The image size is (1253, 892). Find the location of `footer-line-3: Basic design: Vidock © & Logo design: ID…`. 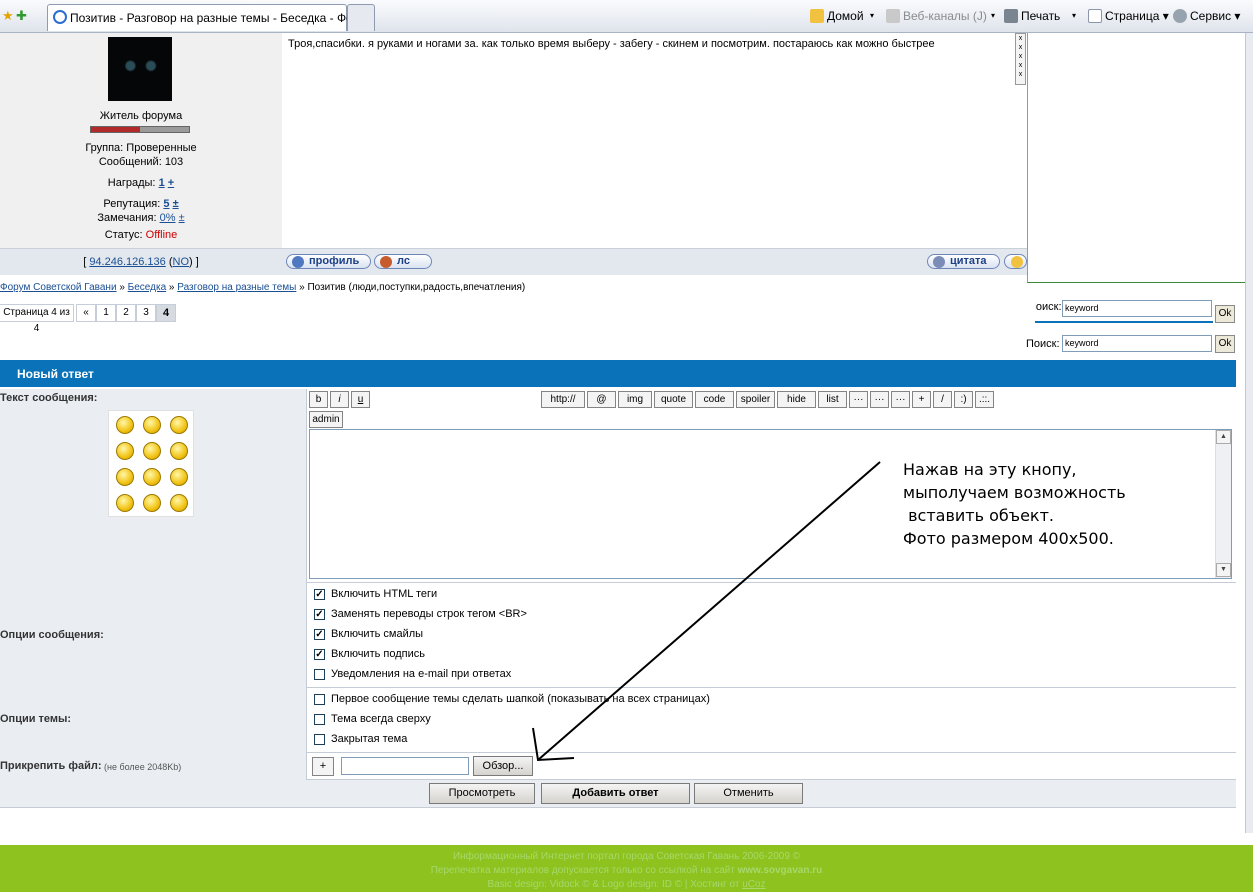

footer-line-3: Basic design: Vidock © & Logo design: ID… is located at coordinates (626, 884).